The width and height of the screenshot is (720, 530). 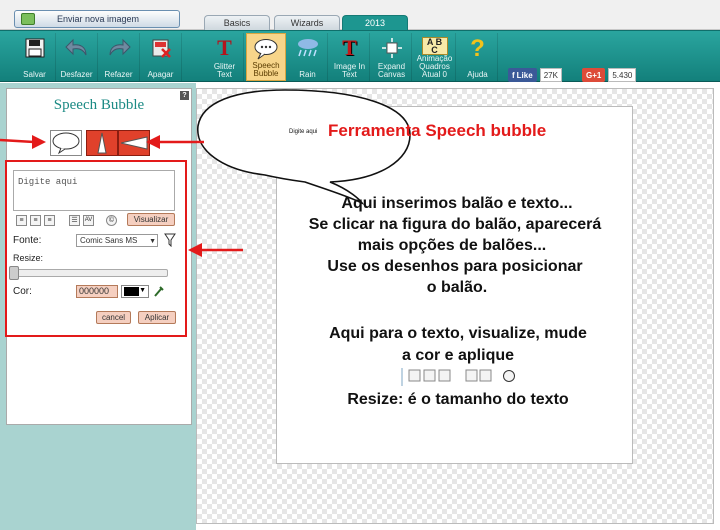 What do you see at coordinates (349, 47) in the screenshot?
I see `image-in-text-icon: T` at bounding box center [349, 47].